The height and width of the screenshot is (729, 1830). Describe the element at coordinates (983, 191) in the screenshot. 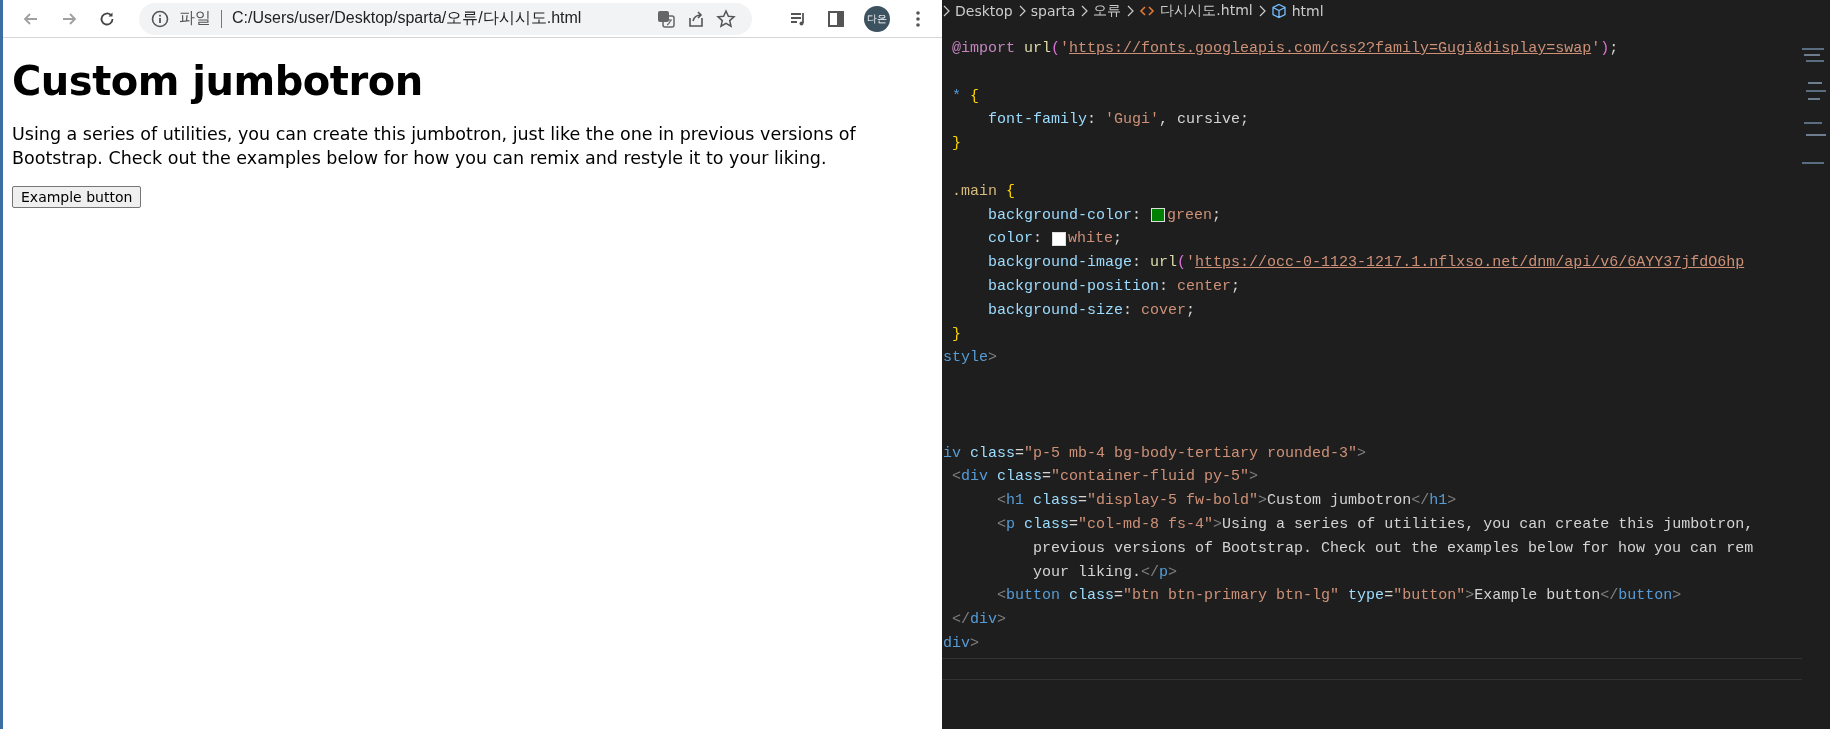

I see `code-text: .main {` at that location.